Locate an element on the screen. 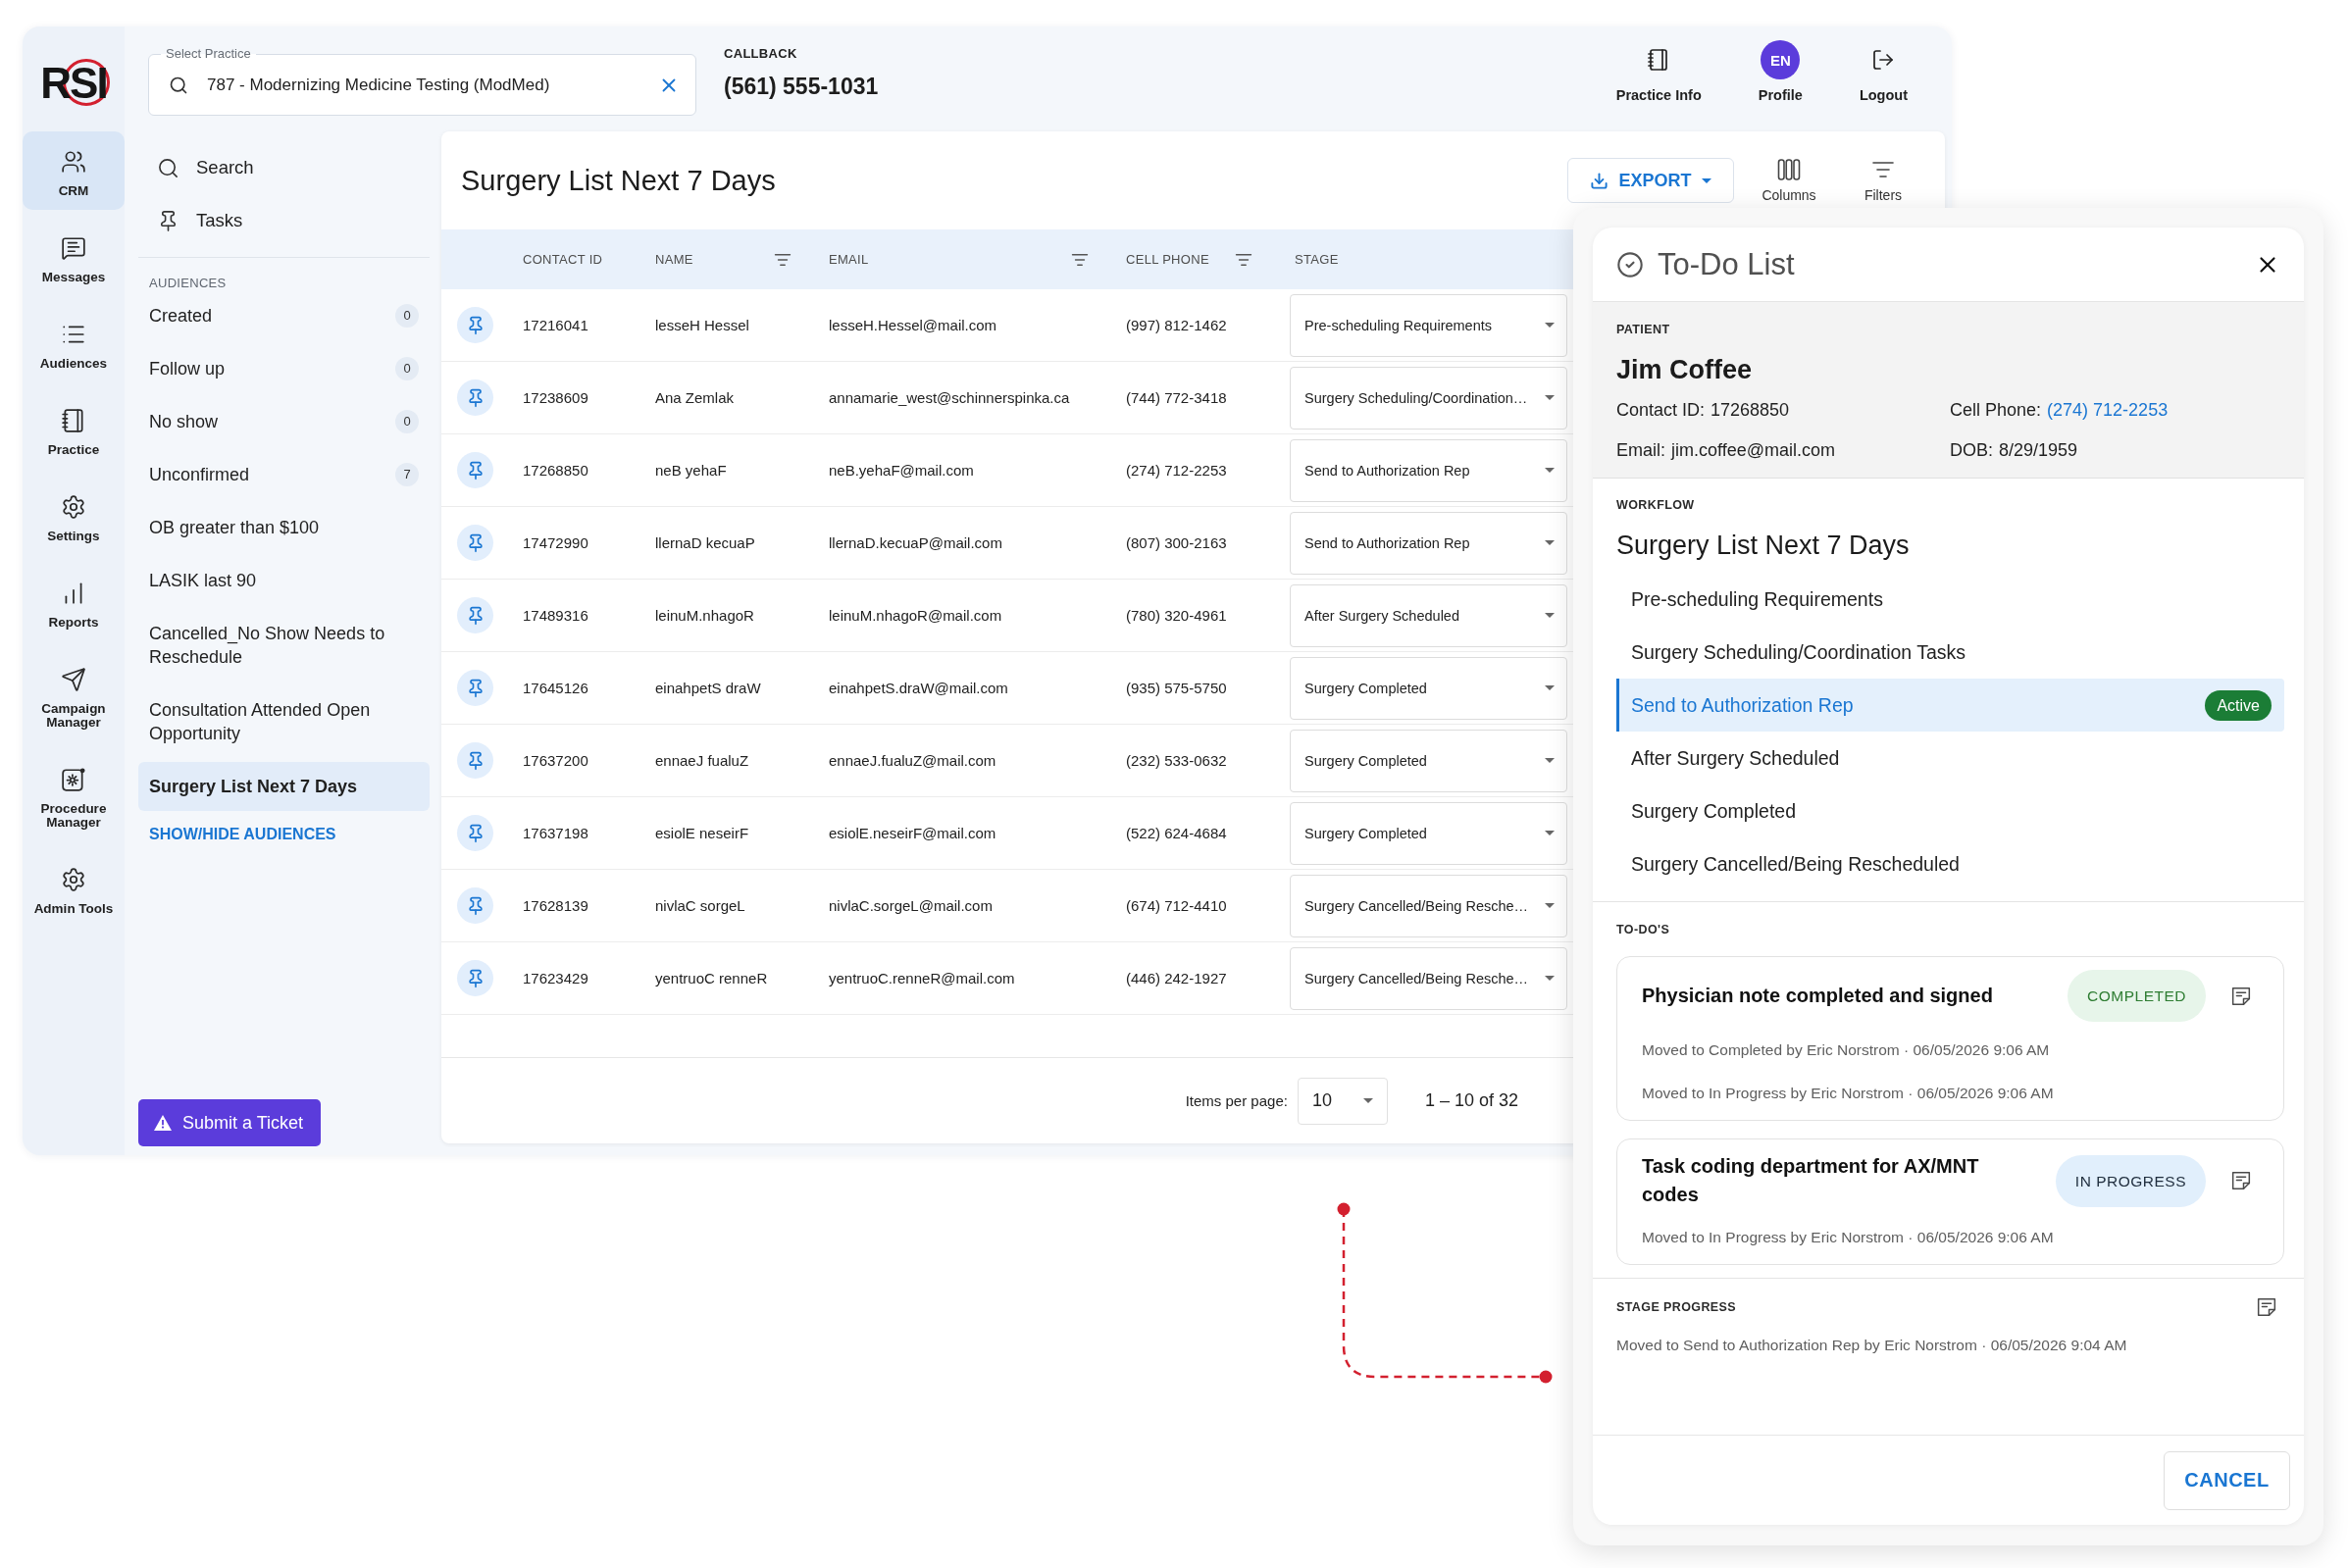  sidebar-link: Tasks is located at coordinates (200, 220).